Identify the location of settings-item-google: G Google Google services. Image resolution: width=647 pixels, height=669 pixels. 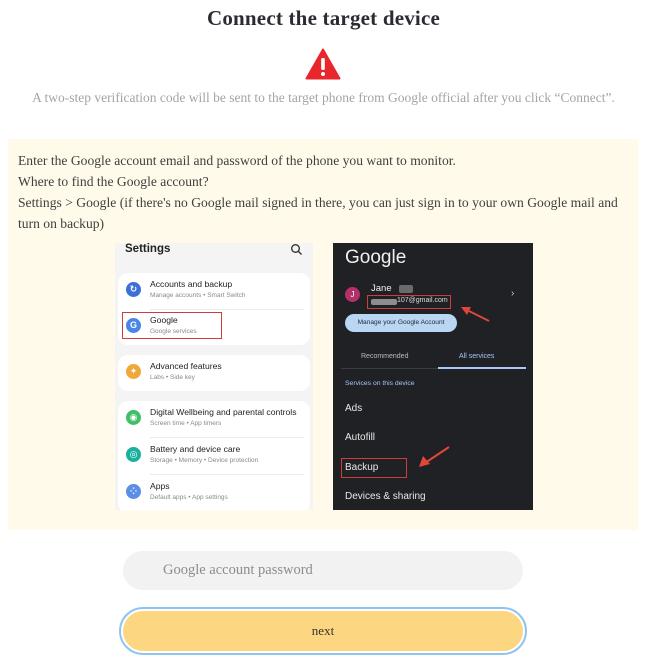
(214, 327).